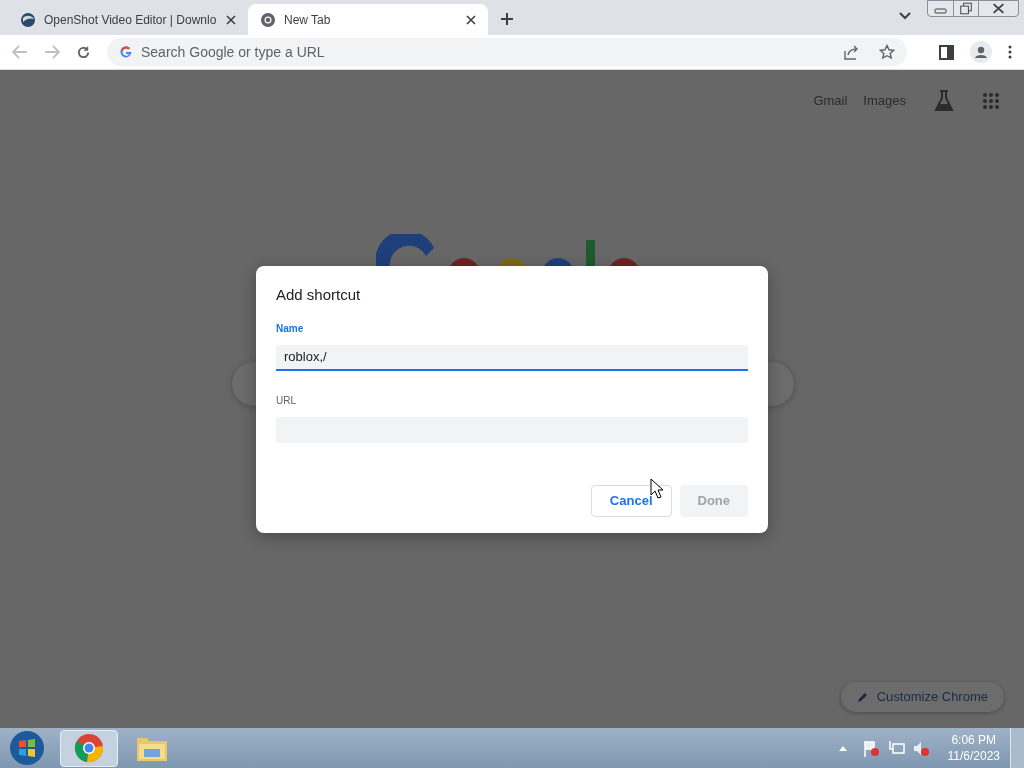 The height and width of the screenshot is (768, 1024). What do you see at coordinates (944, 101) in the screenshot?
I see `flask-icon` at bounding box center [944, 101].